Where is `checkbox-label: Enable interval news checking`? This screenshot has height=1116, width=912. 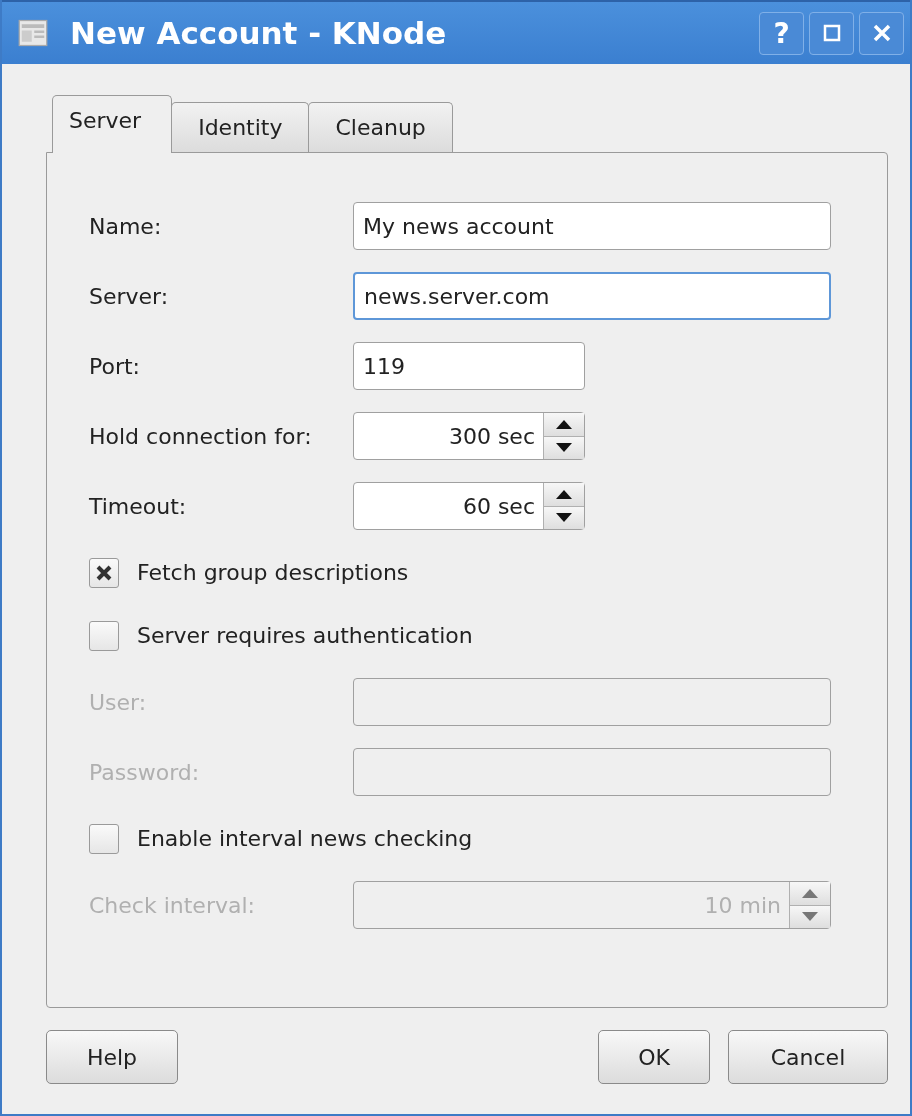
checkbox-label: Enable interval news checking is located at coordinates (305, 838).